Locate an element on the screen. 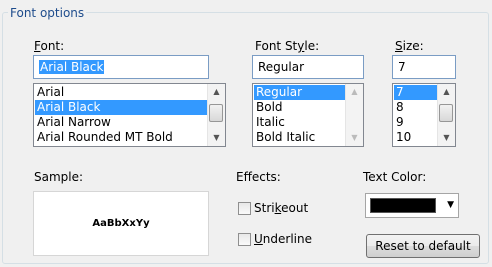 The image size is (492, 267). strikeout-checkbox-row: Strikeout is located at coordinates (273, 208).